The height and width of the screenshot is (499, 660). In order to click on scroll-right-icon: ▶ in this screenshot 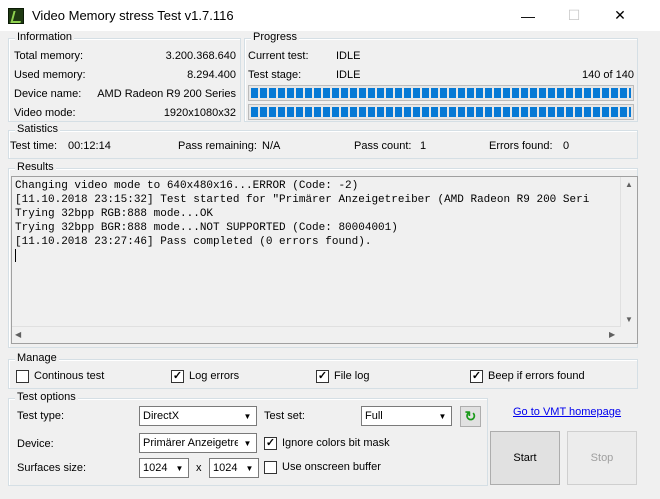, I will do `click(612, 334)`.